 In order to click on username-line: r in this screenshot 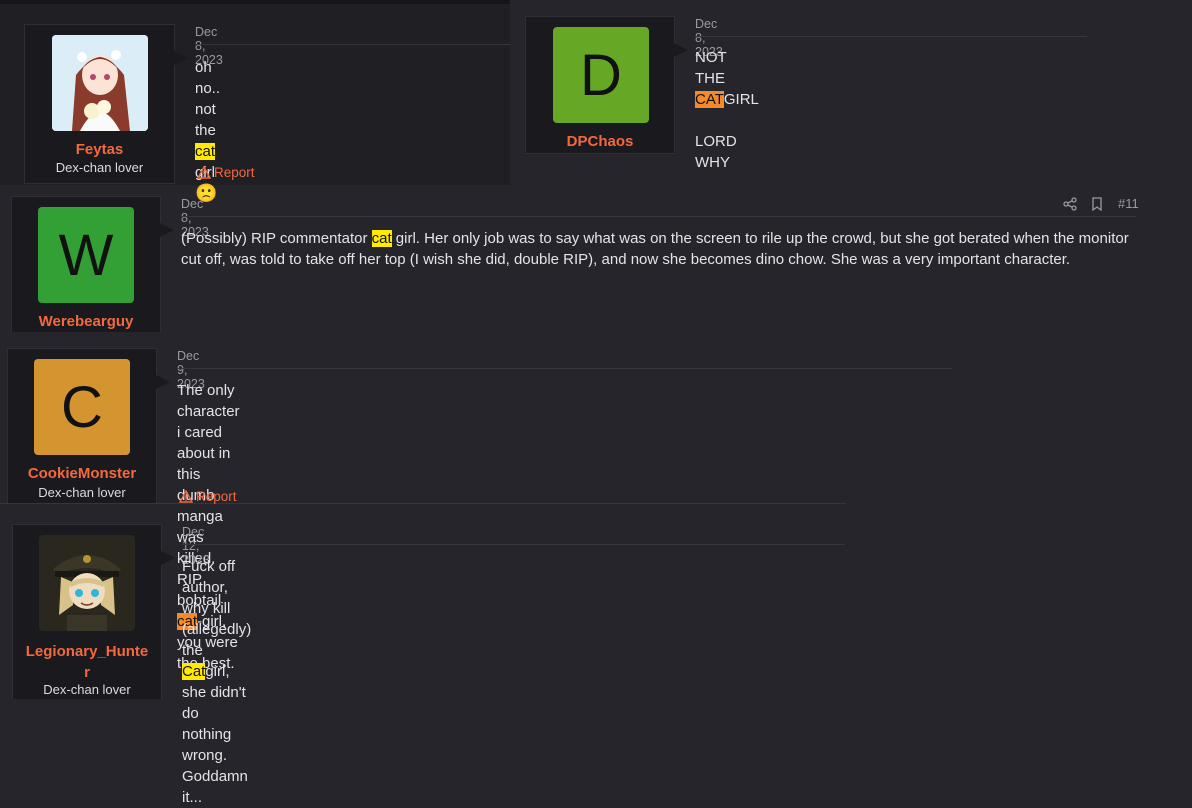, I will do `click(87, 672)`.